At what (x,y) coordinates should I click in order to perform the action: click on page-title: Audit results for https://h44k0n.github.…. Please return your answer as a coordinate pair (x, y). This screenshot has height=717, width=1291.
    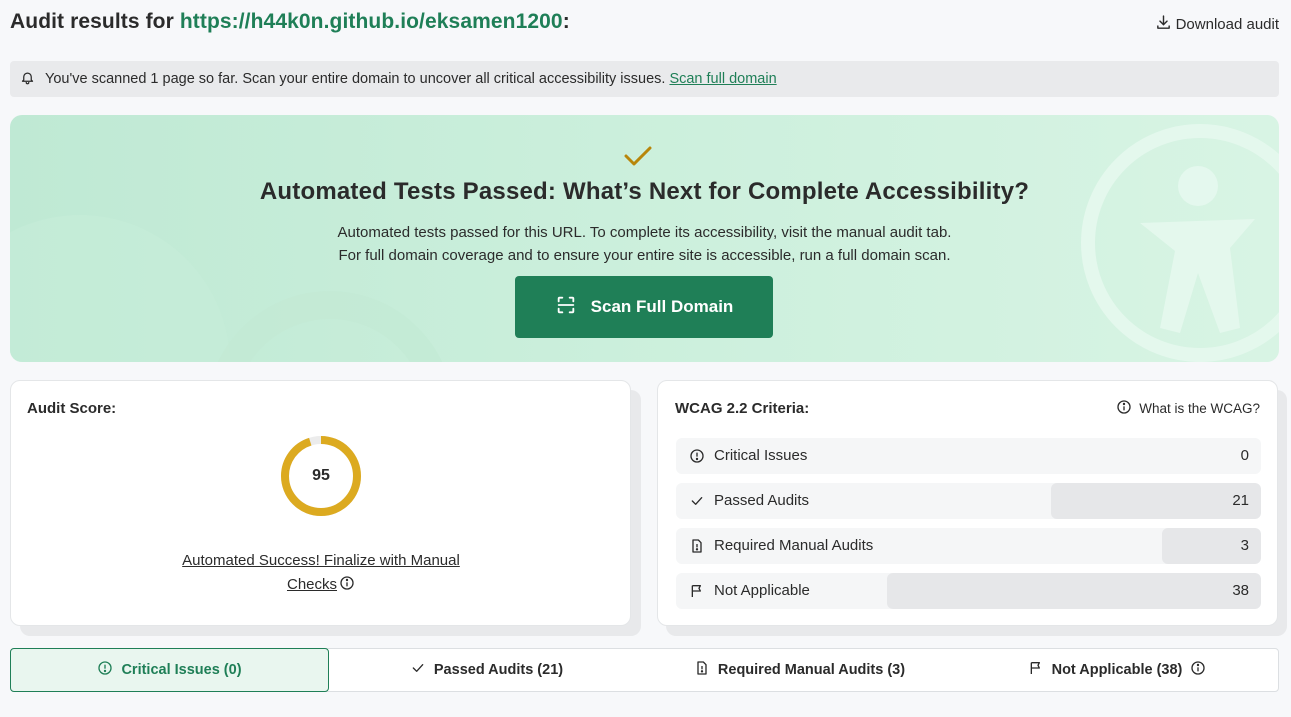
    Looking at the image, I should click on (644, 22).